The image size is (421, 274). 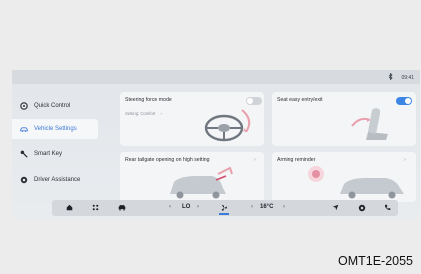 I want to click on settings-icon, so click(x=362, y=208).